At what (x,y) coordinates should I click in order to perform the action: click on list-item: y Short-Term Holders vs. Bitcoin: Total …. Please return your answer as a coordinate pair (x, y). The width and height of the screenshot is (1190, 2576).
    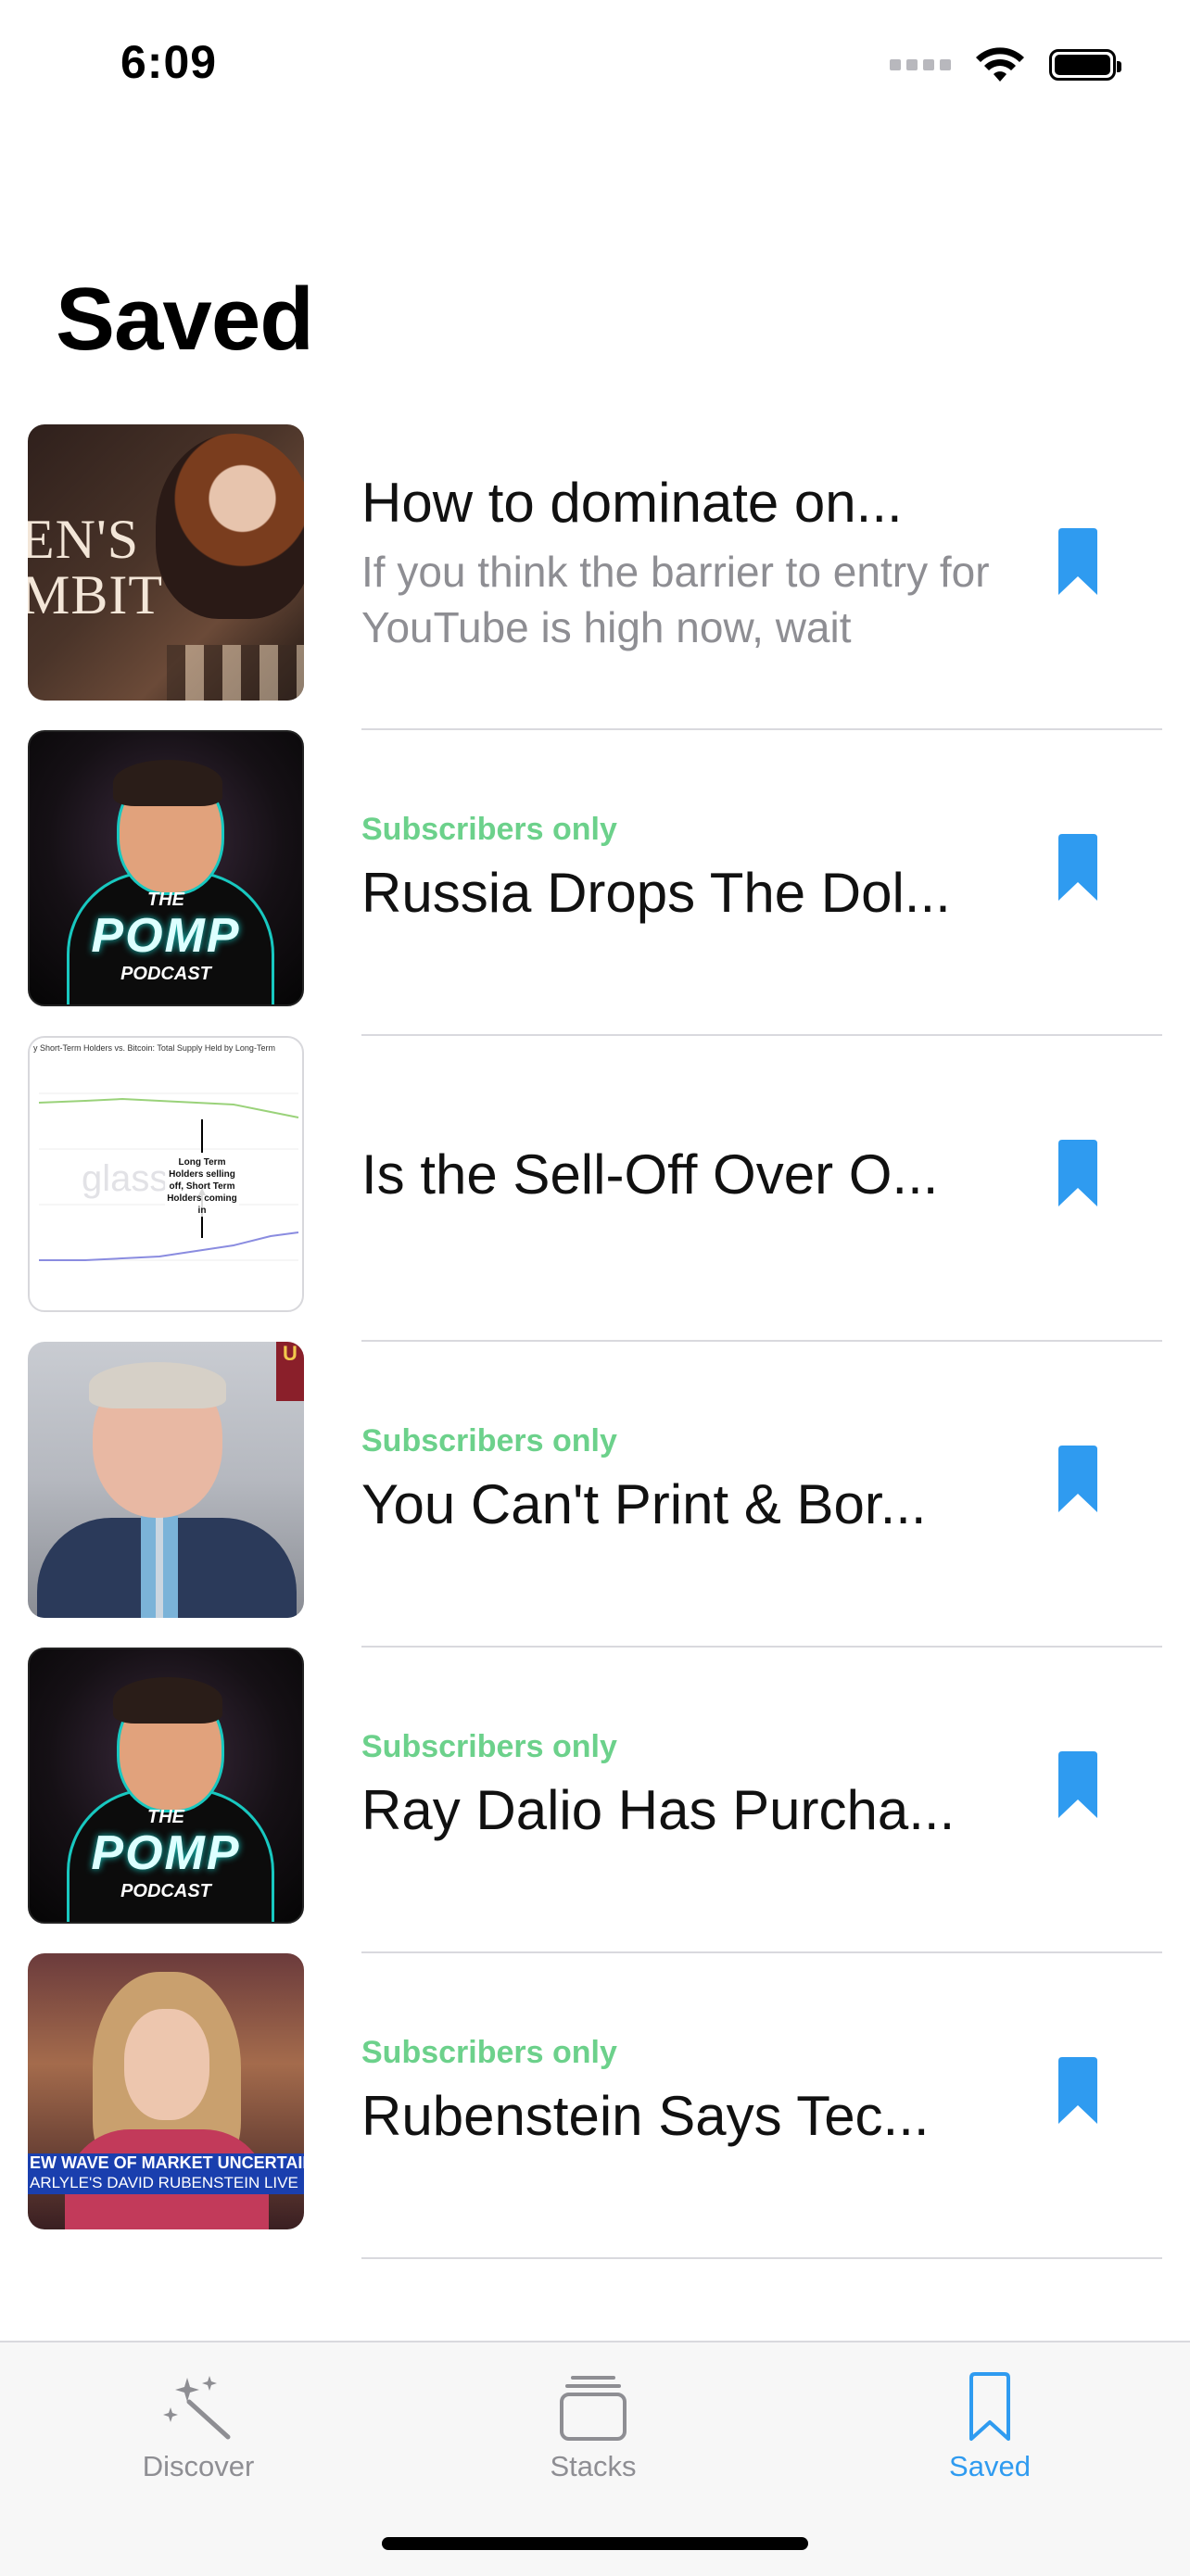
    Looking at the image, I should click on (595, 1189).